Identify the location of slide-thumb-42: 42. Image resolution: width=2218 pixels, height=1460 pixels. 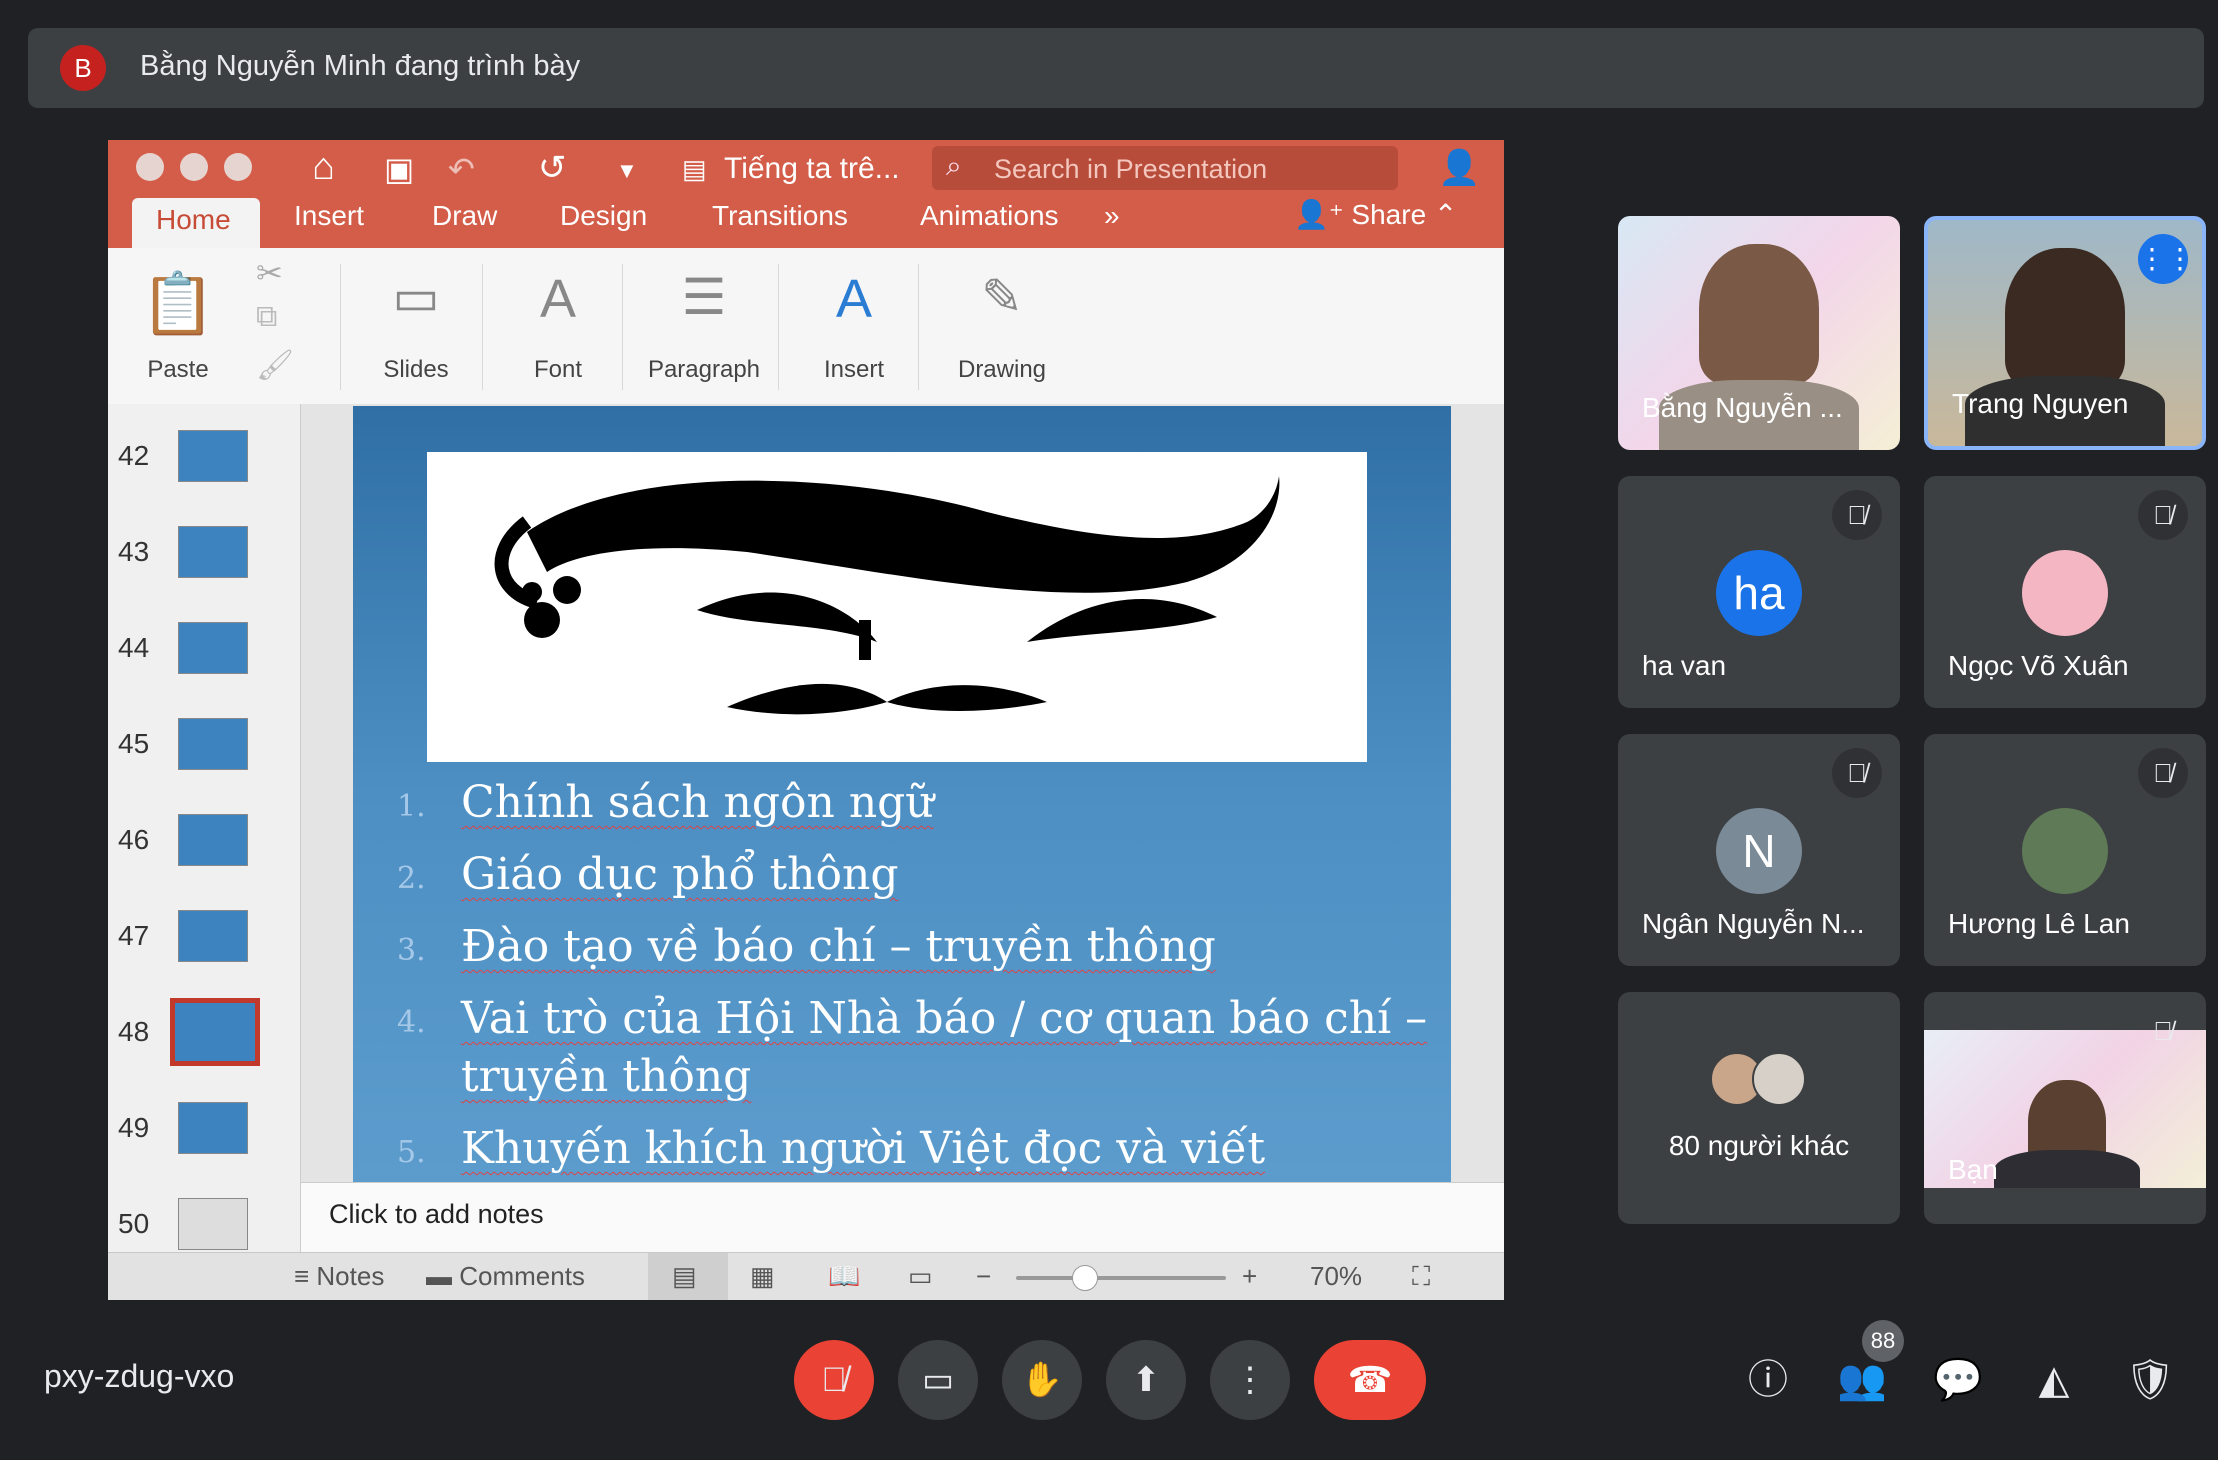
(204, 472).